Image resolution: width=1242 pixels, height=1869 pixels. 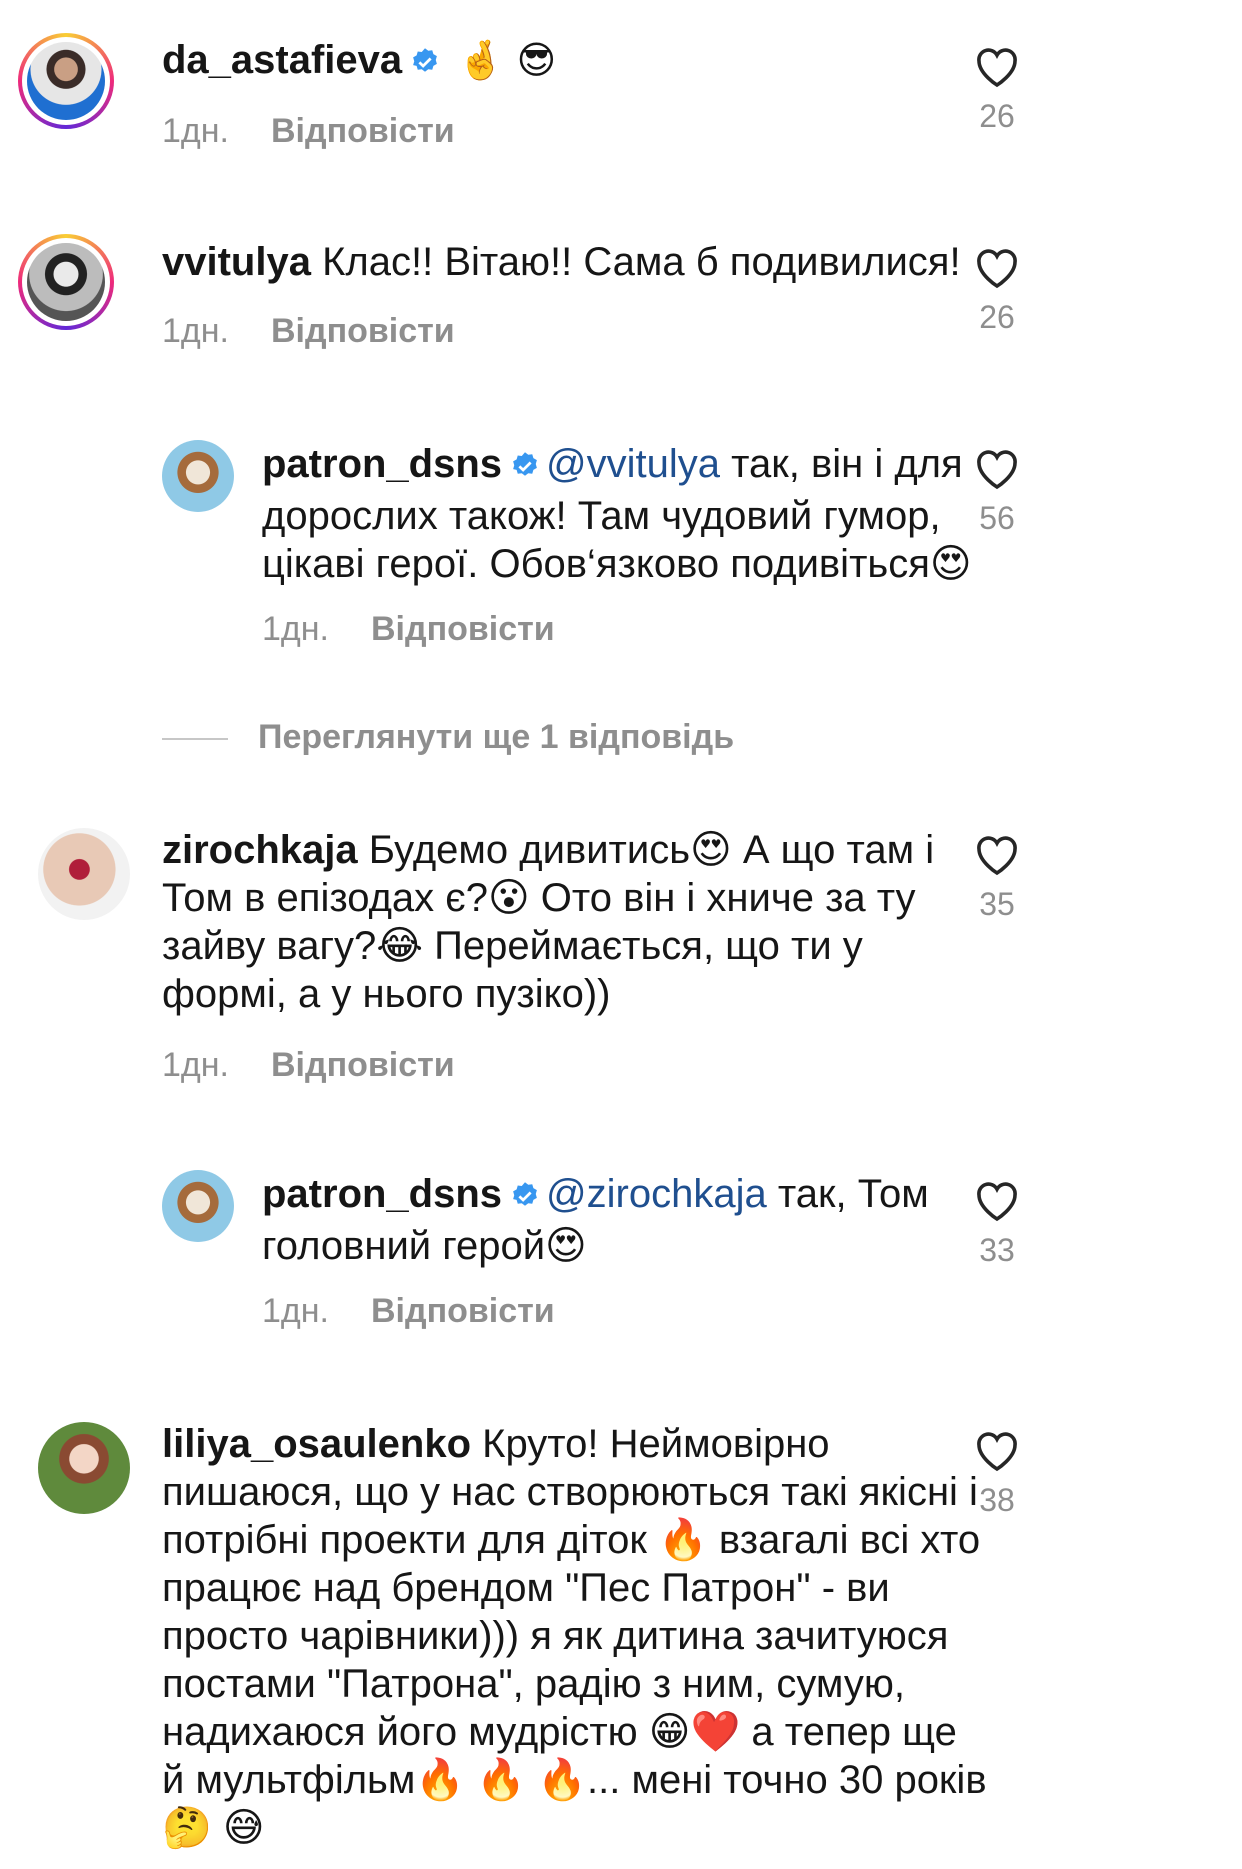 I want to click on comment-text-line: Том в епізодах є?😮 Ото він і хниче за ту, so click(x=539, y=898).